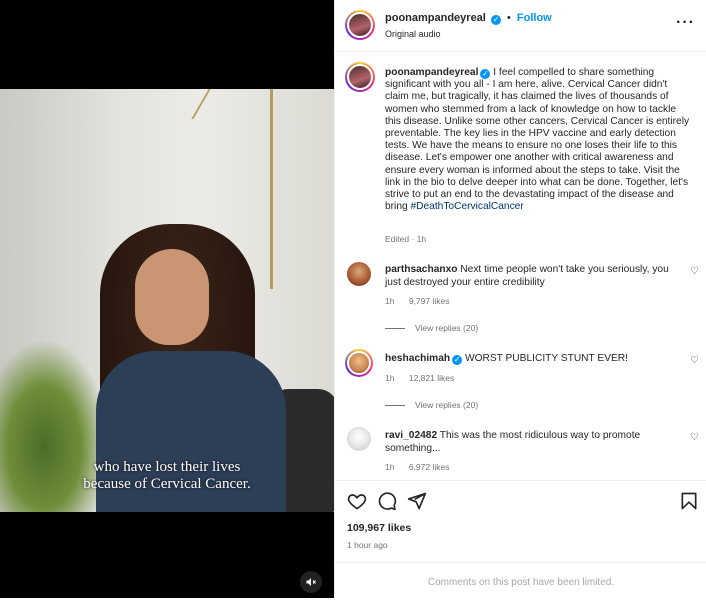 The height and width of the screenshot is (603, 706). I want to click on muted-speaker-icon, so click(311, 582).